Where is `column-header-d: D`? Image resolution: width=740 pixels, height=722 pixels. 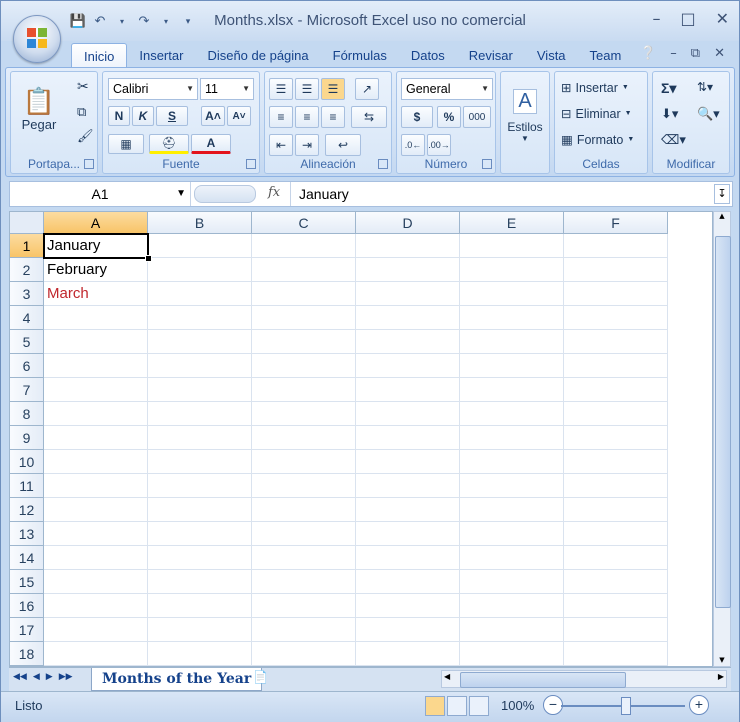 column-header-d: D is located at coordinates (408, 223).